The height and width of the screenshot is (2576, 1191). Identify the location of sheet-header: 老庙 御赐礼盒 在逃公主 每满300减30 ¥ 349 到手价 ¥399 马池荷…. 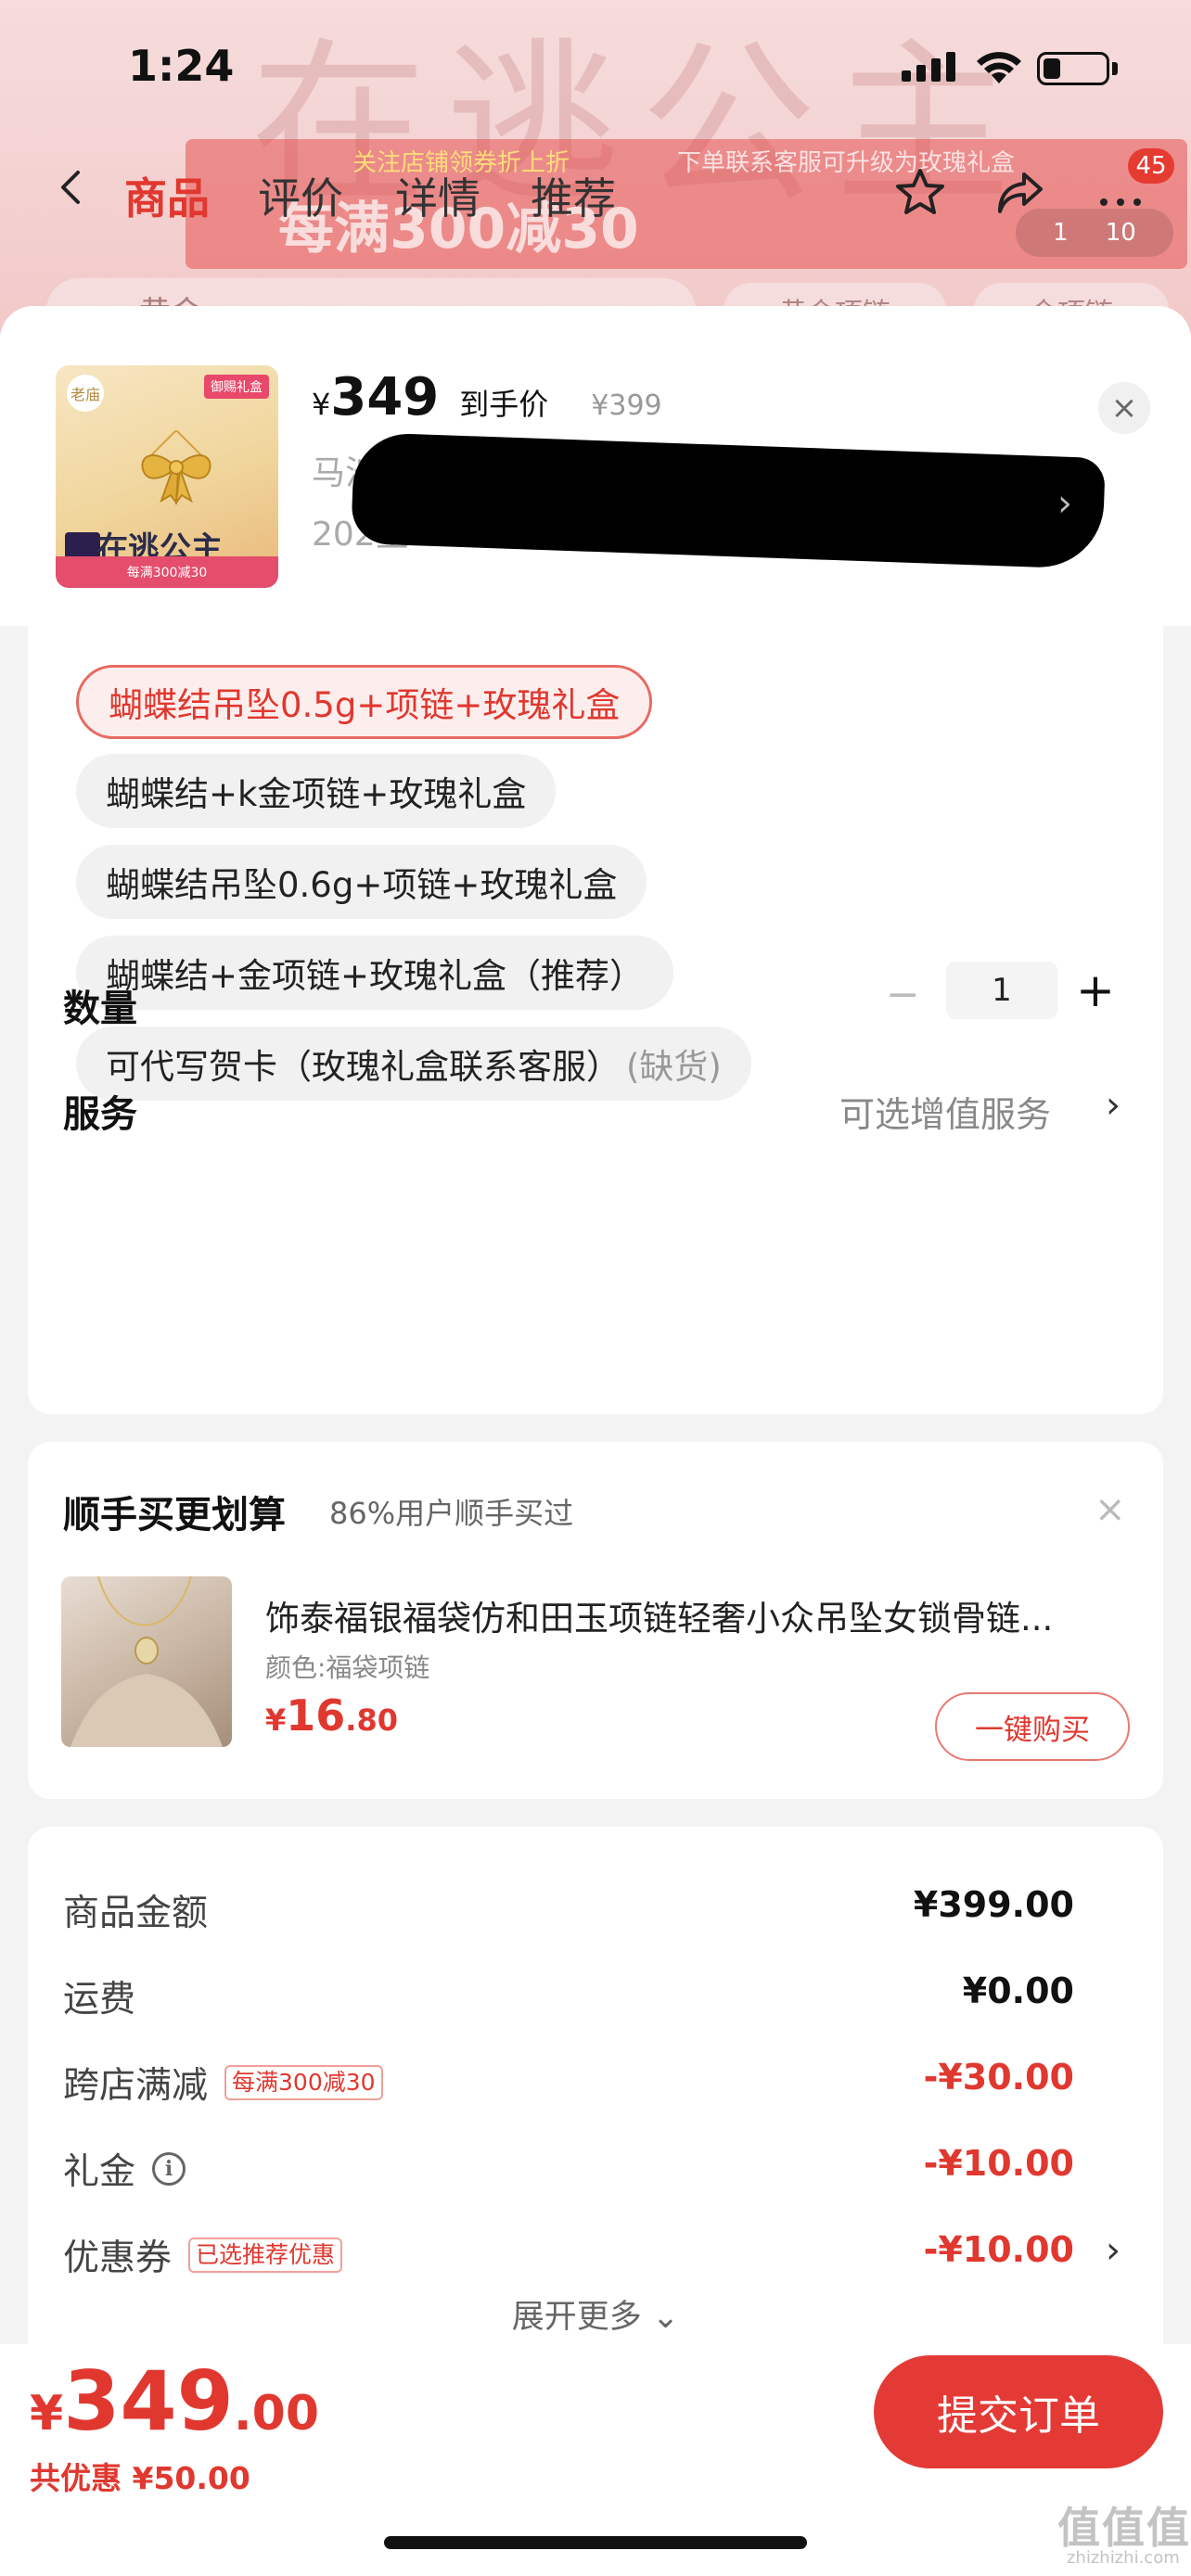
(595, 466).